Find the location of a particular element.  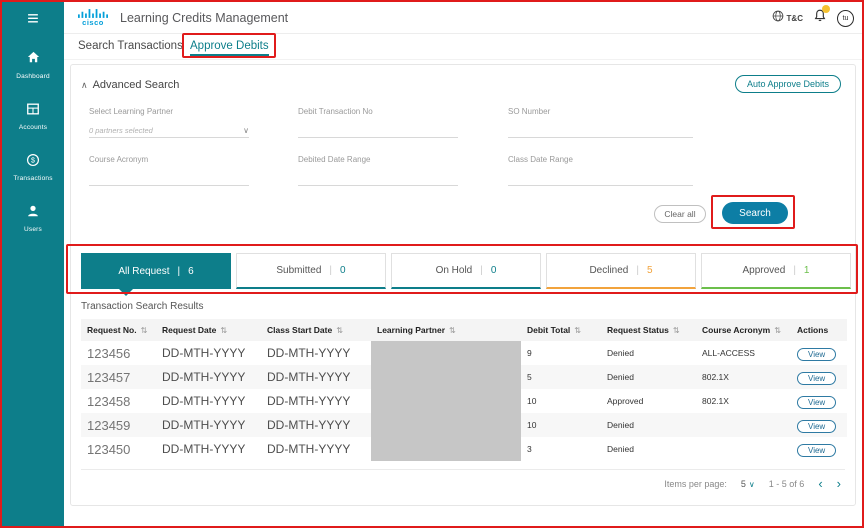

field-label: Debit Transaction No is located at coordinates (335, 111).